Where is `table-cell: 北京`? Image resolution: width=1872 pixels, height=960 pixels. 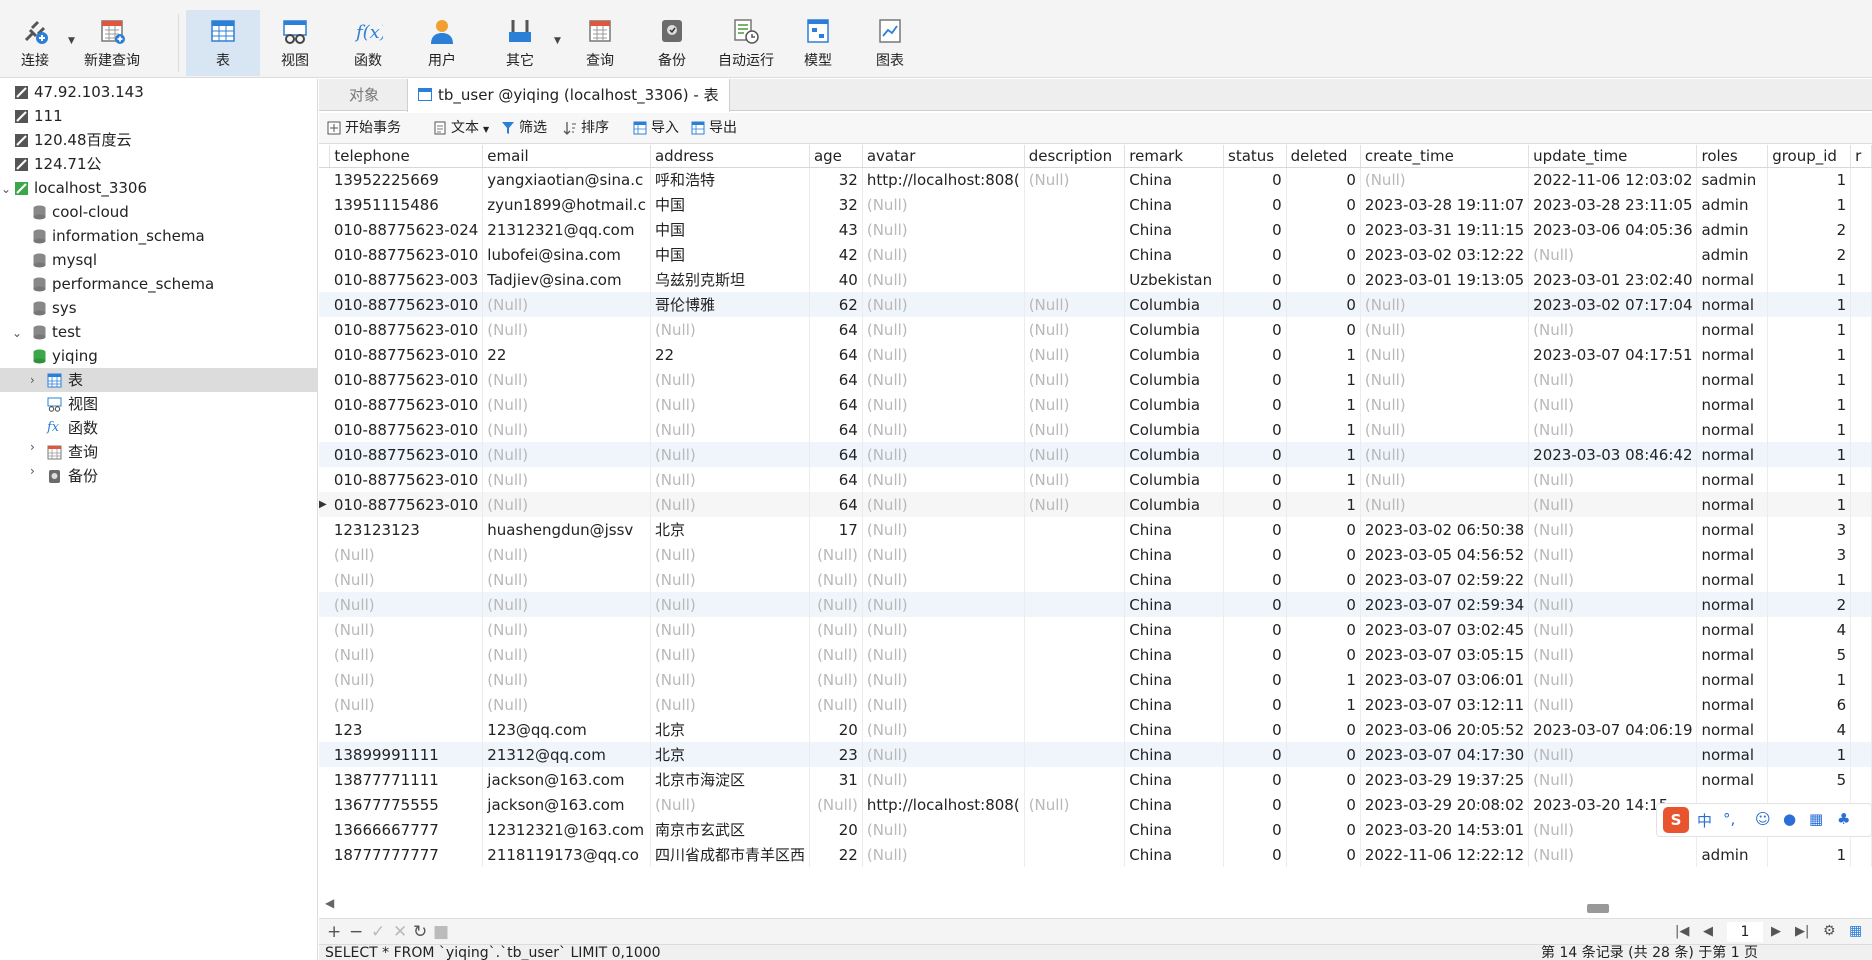
table-cell: 北京 is located at coordinates (730, 754).